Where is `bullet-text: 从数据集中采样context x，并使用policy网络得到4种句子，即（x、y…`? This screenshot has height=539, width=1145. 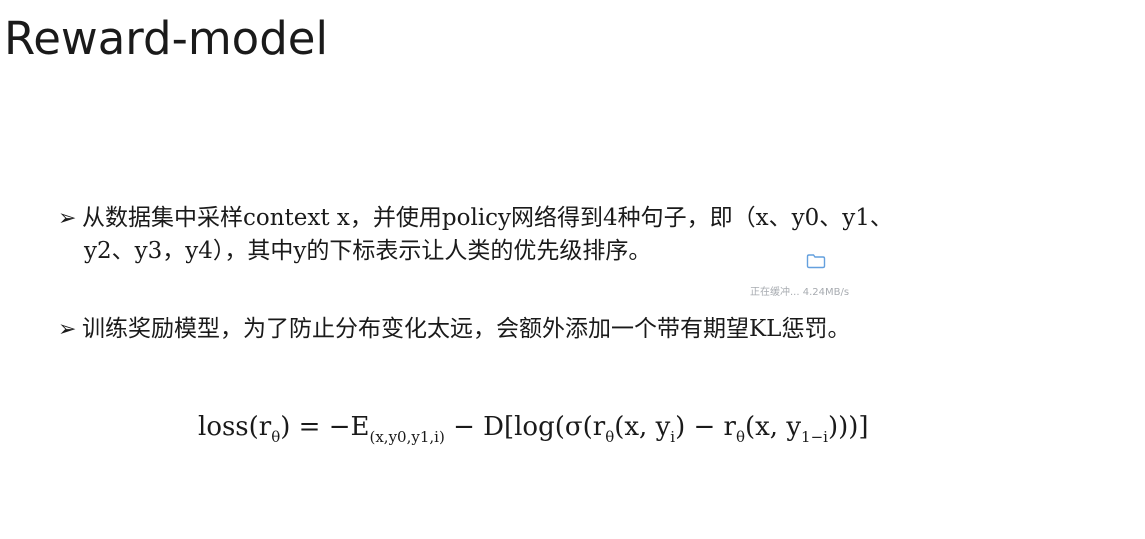
bullet-text: 从数据集中采样context x，并使用policy网络得到4种句子，即（x、y… is located at coordinates (487, 218).